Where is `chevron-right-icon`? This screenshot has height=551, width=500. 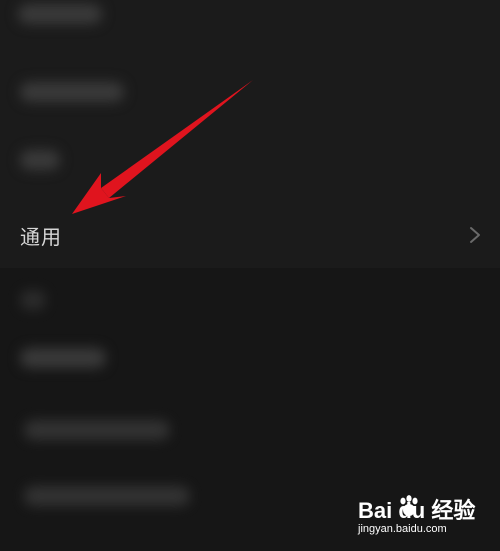
chevron-right-icon is located at coordinates (475, 235).